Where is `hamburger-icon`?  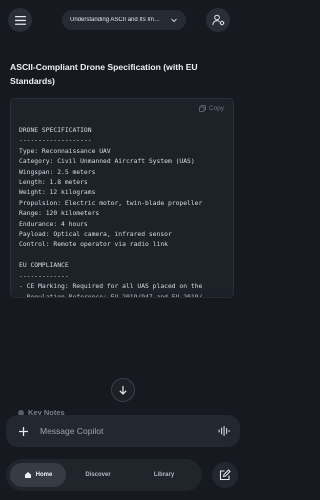
hamburger-icon is located at coordinates (20, 20).